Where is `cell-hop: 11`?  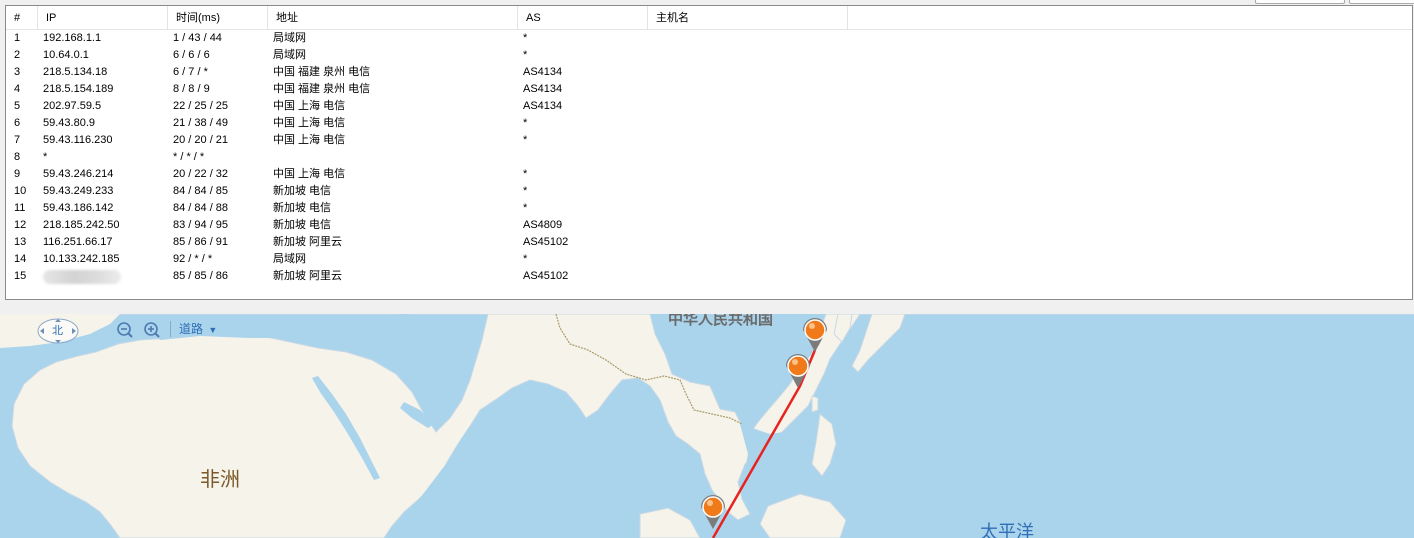 cell-hop: 11 is located at coordinates (20, 208).